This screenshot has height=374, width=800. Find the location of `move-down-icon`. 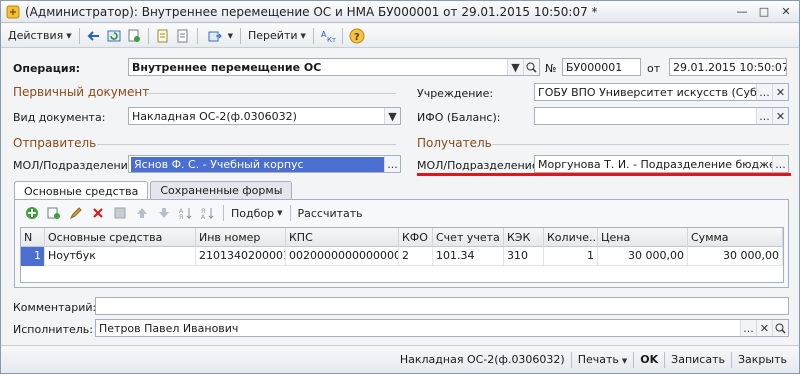

move-down-icon is located at coordinates (164, 213).